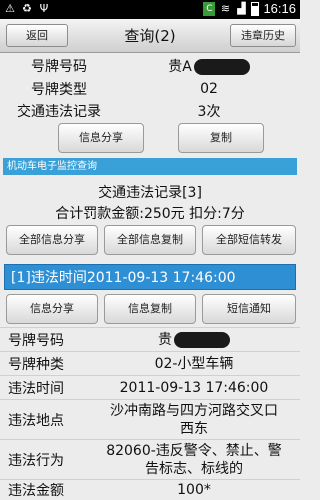 The image size is (320, 500). I want to click on sim-icon: C, so click(209, 9).